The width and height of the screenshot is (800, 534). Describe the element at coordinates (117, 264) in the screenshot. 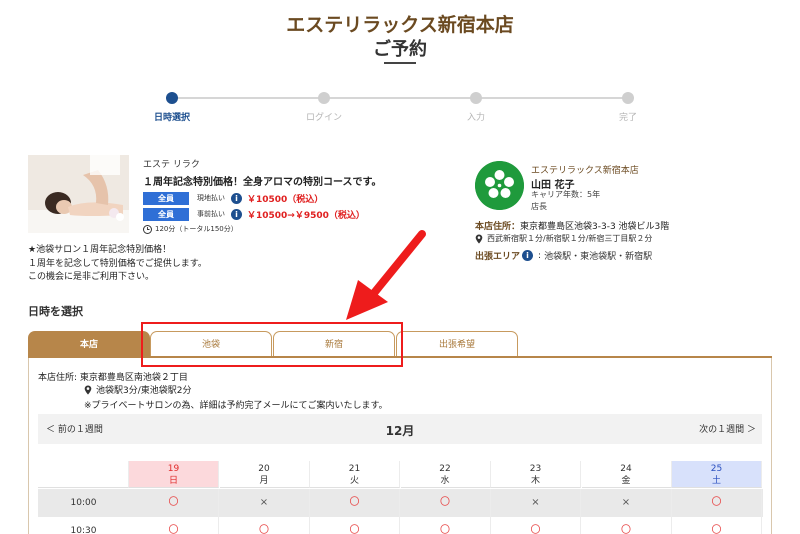

I see `course-description-line: １周年を記念して特別価格でご提供します。` at that location.